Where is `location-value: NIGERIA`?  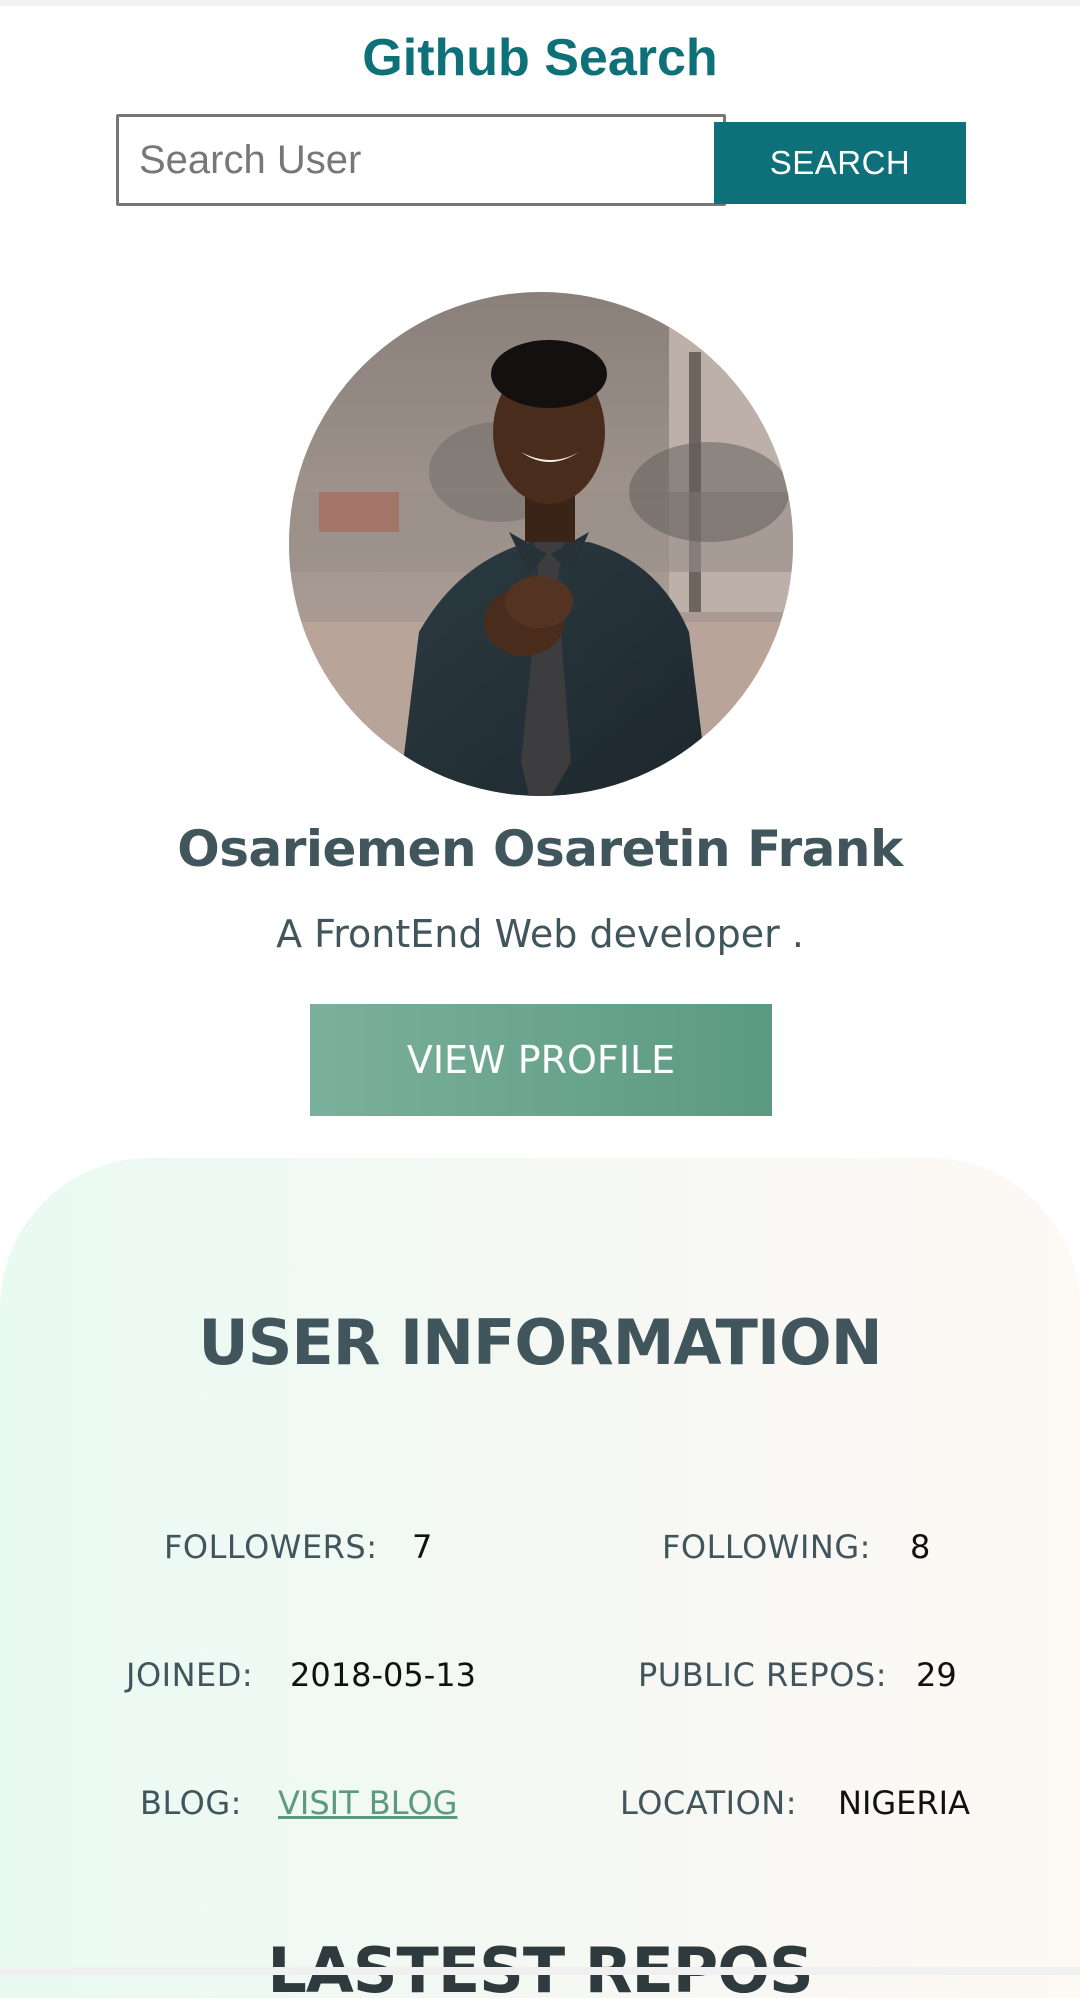 location-value: NIGERIA is located at coordinates (904, 1803).